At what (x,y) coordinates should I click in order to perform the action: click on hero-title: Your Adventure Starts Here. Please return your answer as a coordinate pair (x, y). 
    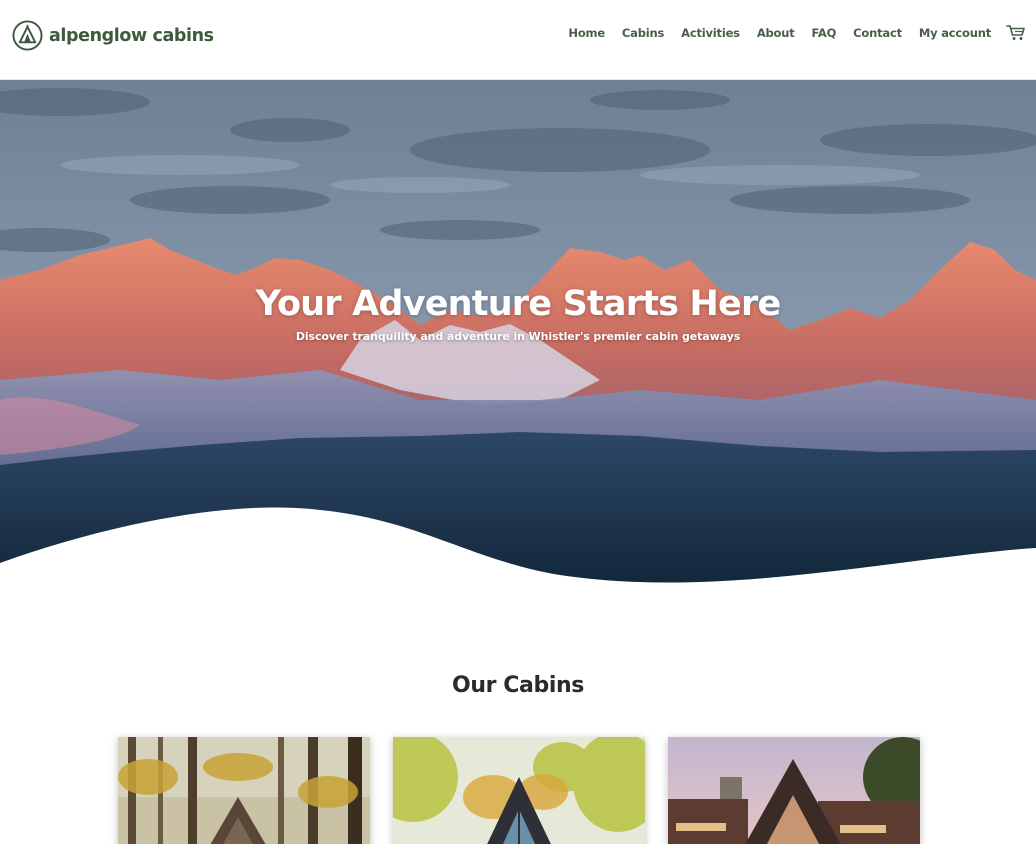
    Looking at the image, I should click on (518, 304).